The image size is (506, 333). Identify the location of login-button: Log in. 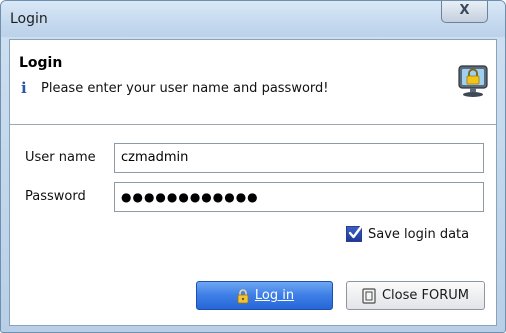
(264, 295).